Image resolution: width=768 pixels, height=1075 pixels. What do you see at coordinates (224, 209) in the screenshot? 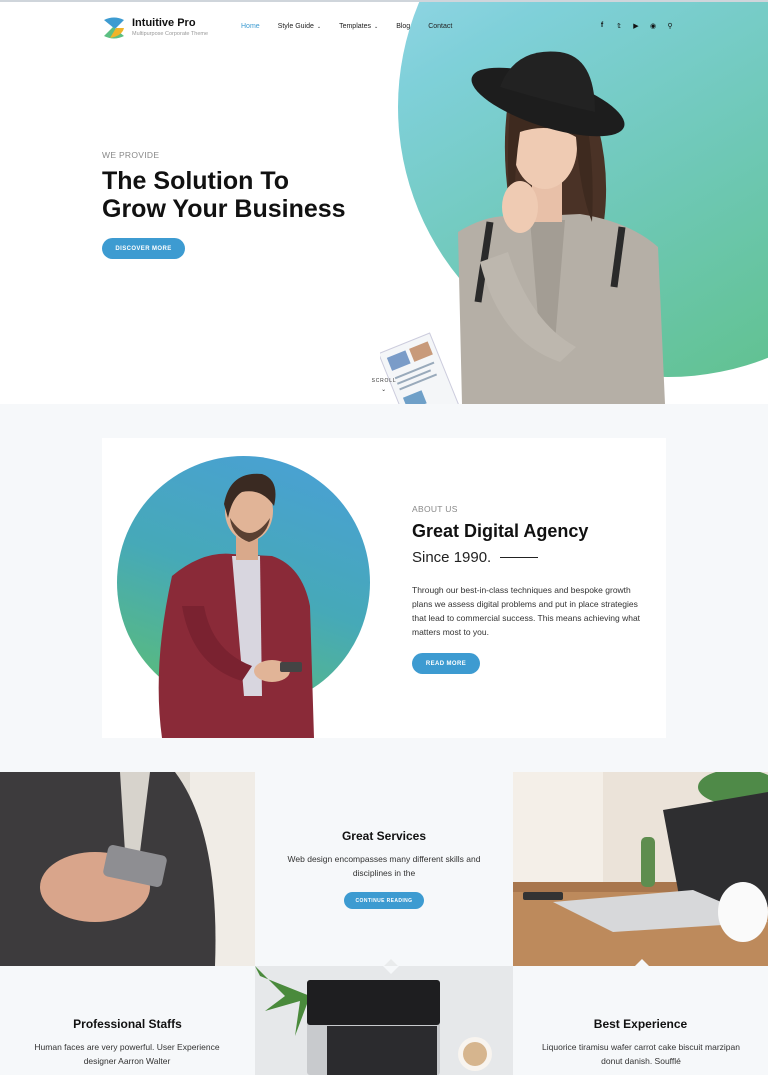
I see `hero-title-line2: Grow Your Business` at bounding box center [224, 209].